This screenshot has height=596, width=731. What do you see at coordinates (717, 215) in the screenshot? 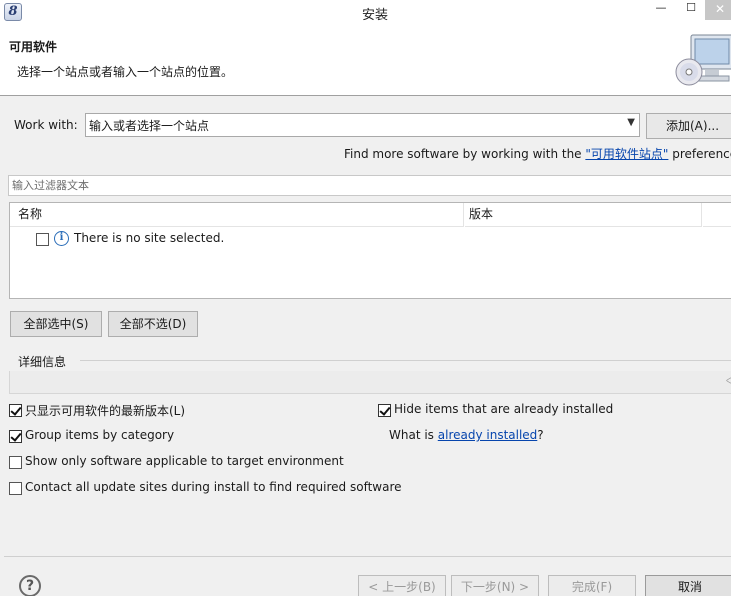
I see `column-header-filler` at bounding box center [717, 215].